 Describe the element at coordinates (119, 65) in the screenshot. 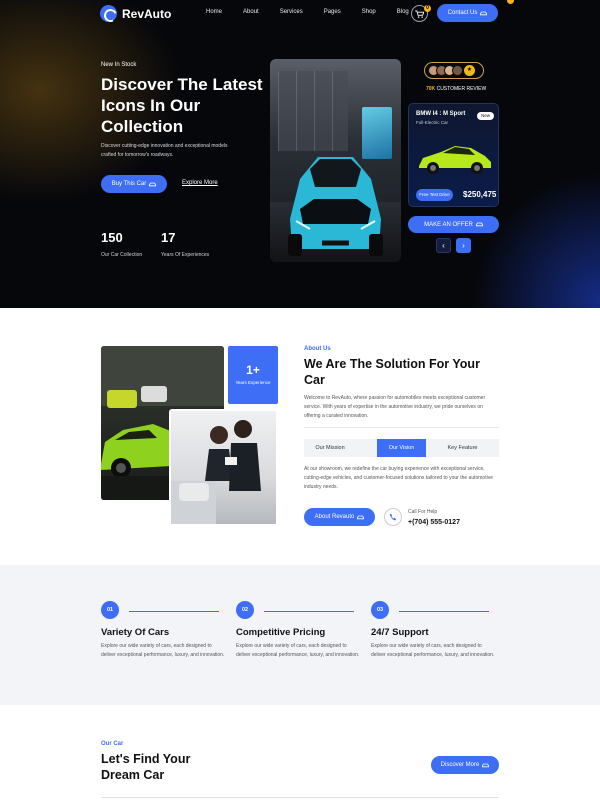

I see `hero-kicker: New In Stock` at that location.